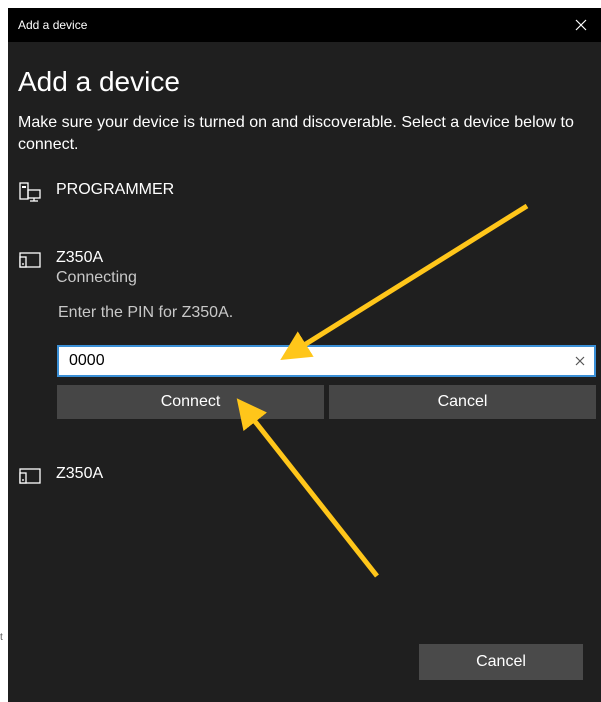  I want to click on connect-button: Connect, so click(190, 402).